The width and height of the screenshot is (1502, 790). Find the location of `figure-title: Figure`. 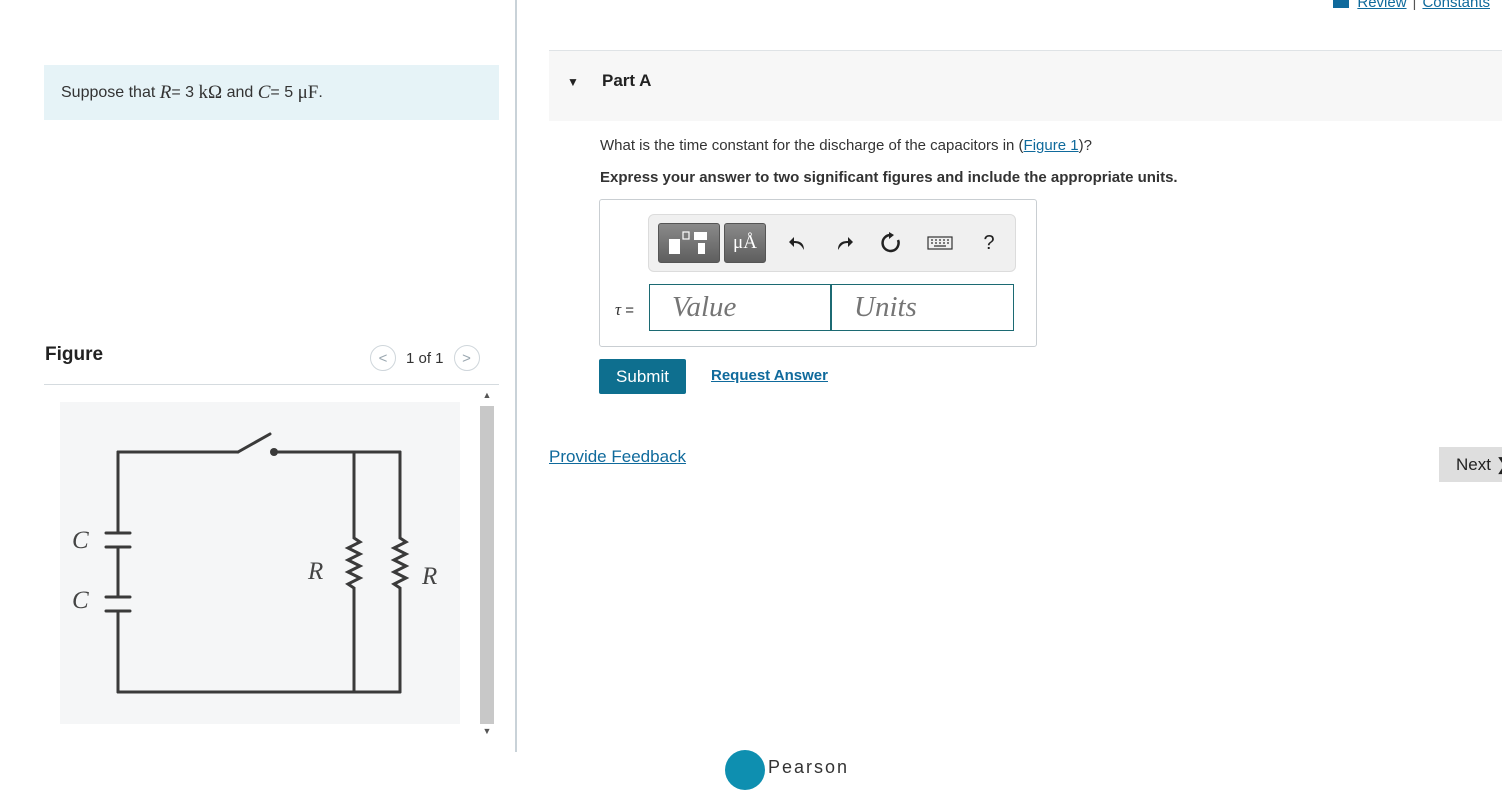

figure-title: Figure is located at coordinates (74, 354).